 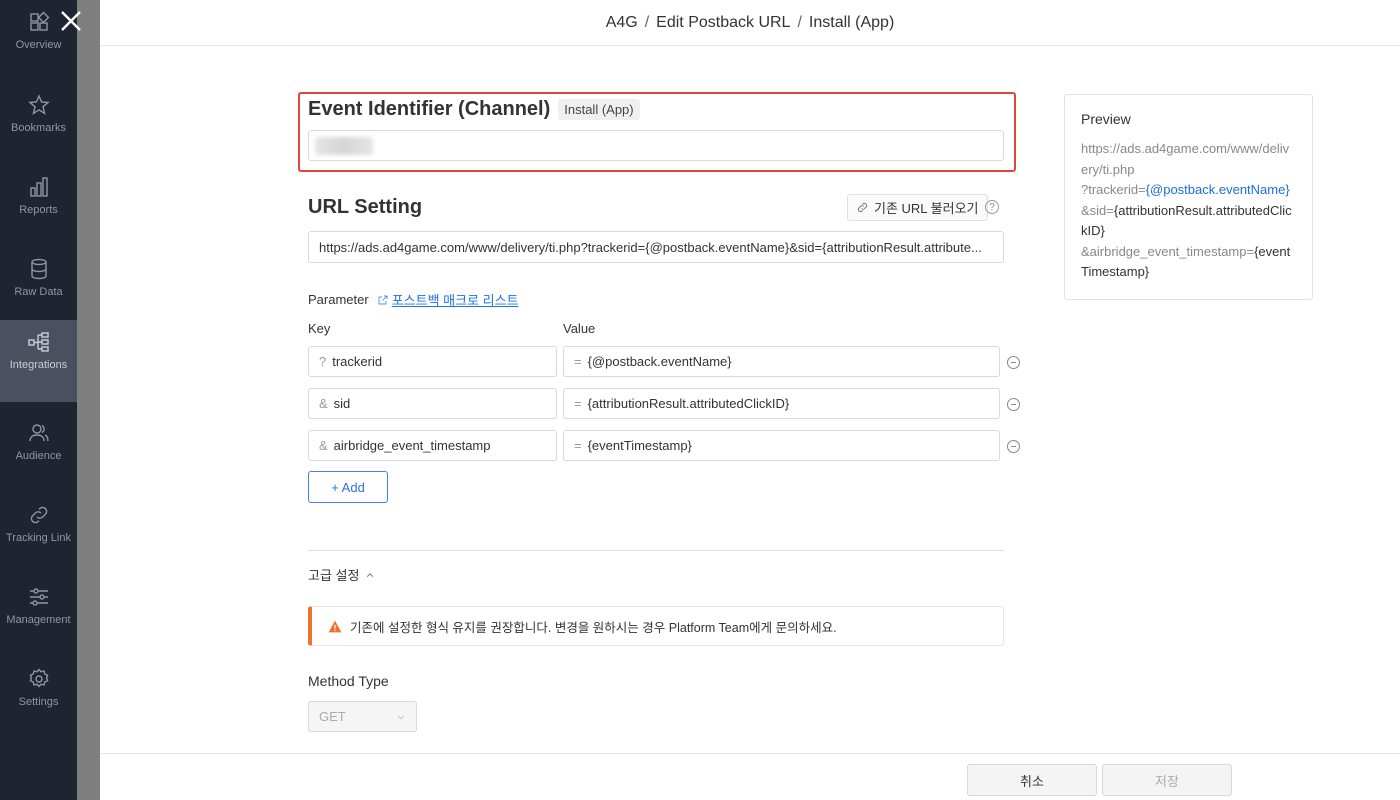 I want to click on method-type-label: Method Type, so click(x=348, y=681).